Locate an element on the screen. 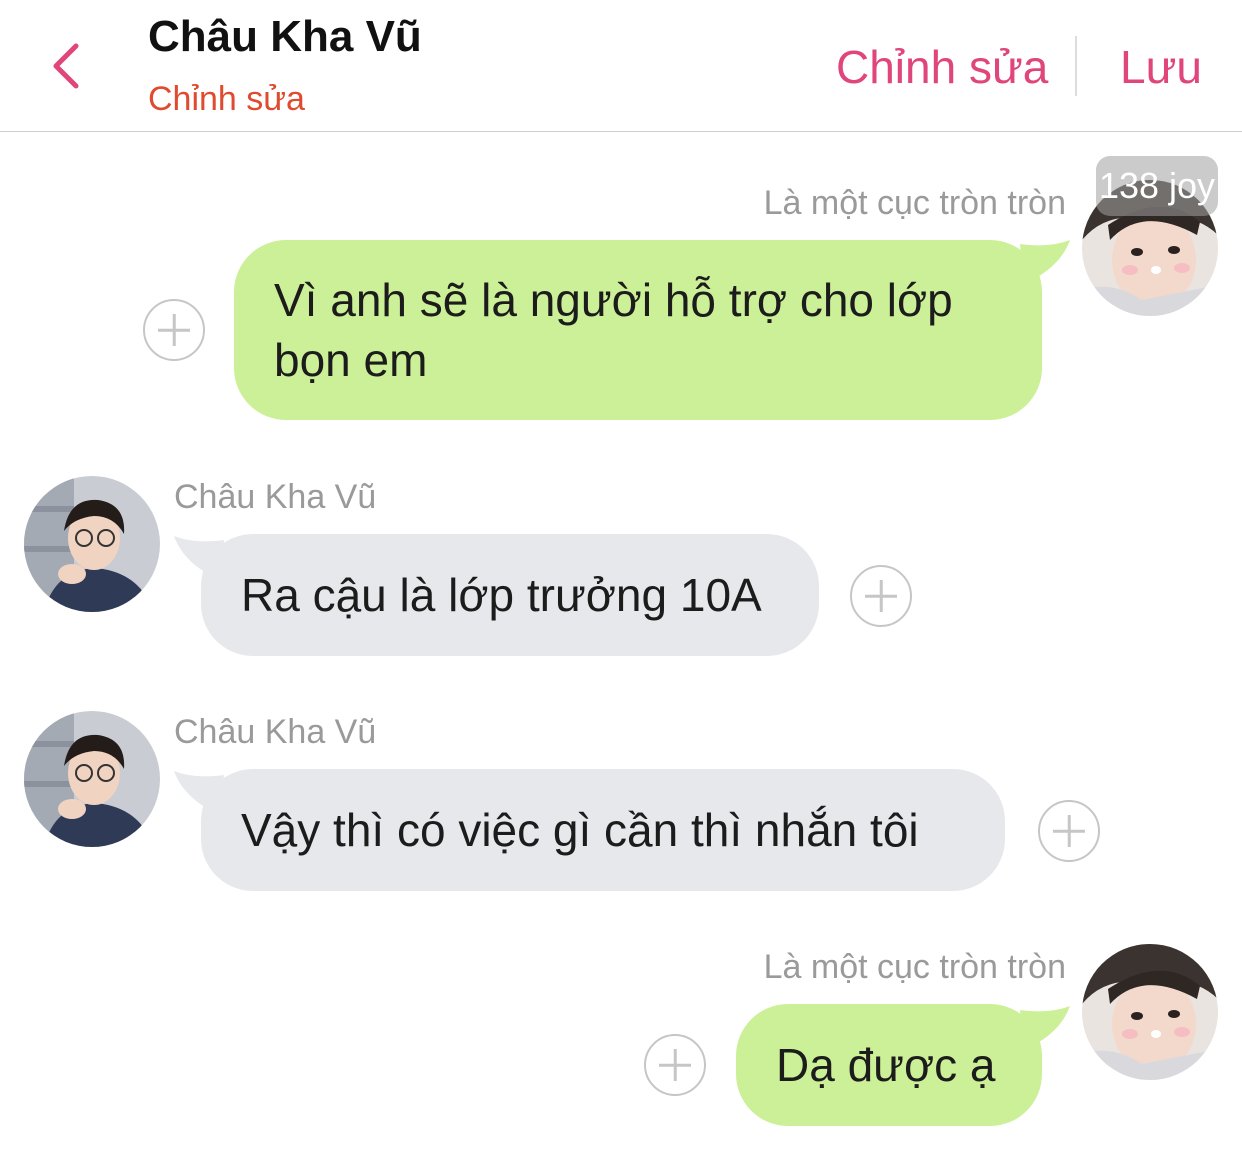 Image resolution: width=1242 pixels, height=1159 pixels. edit-button: Chỉnh sửa is located at coordinates (942, 67).